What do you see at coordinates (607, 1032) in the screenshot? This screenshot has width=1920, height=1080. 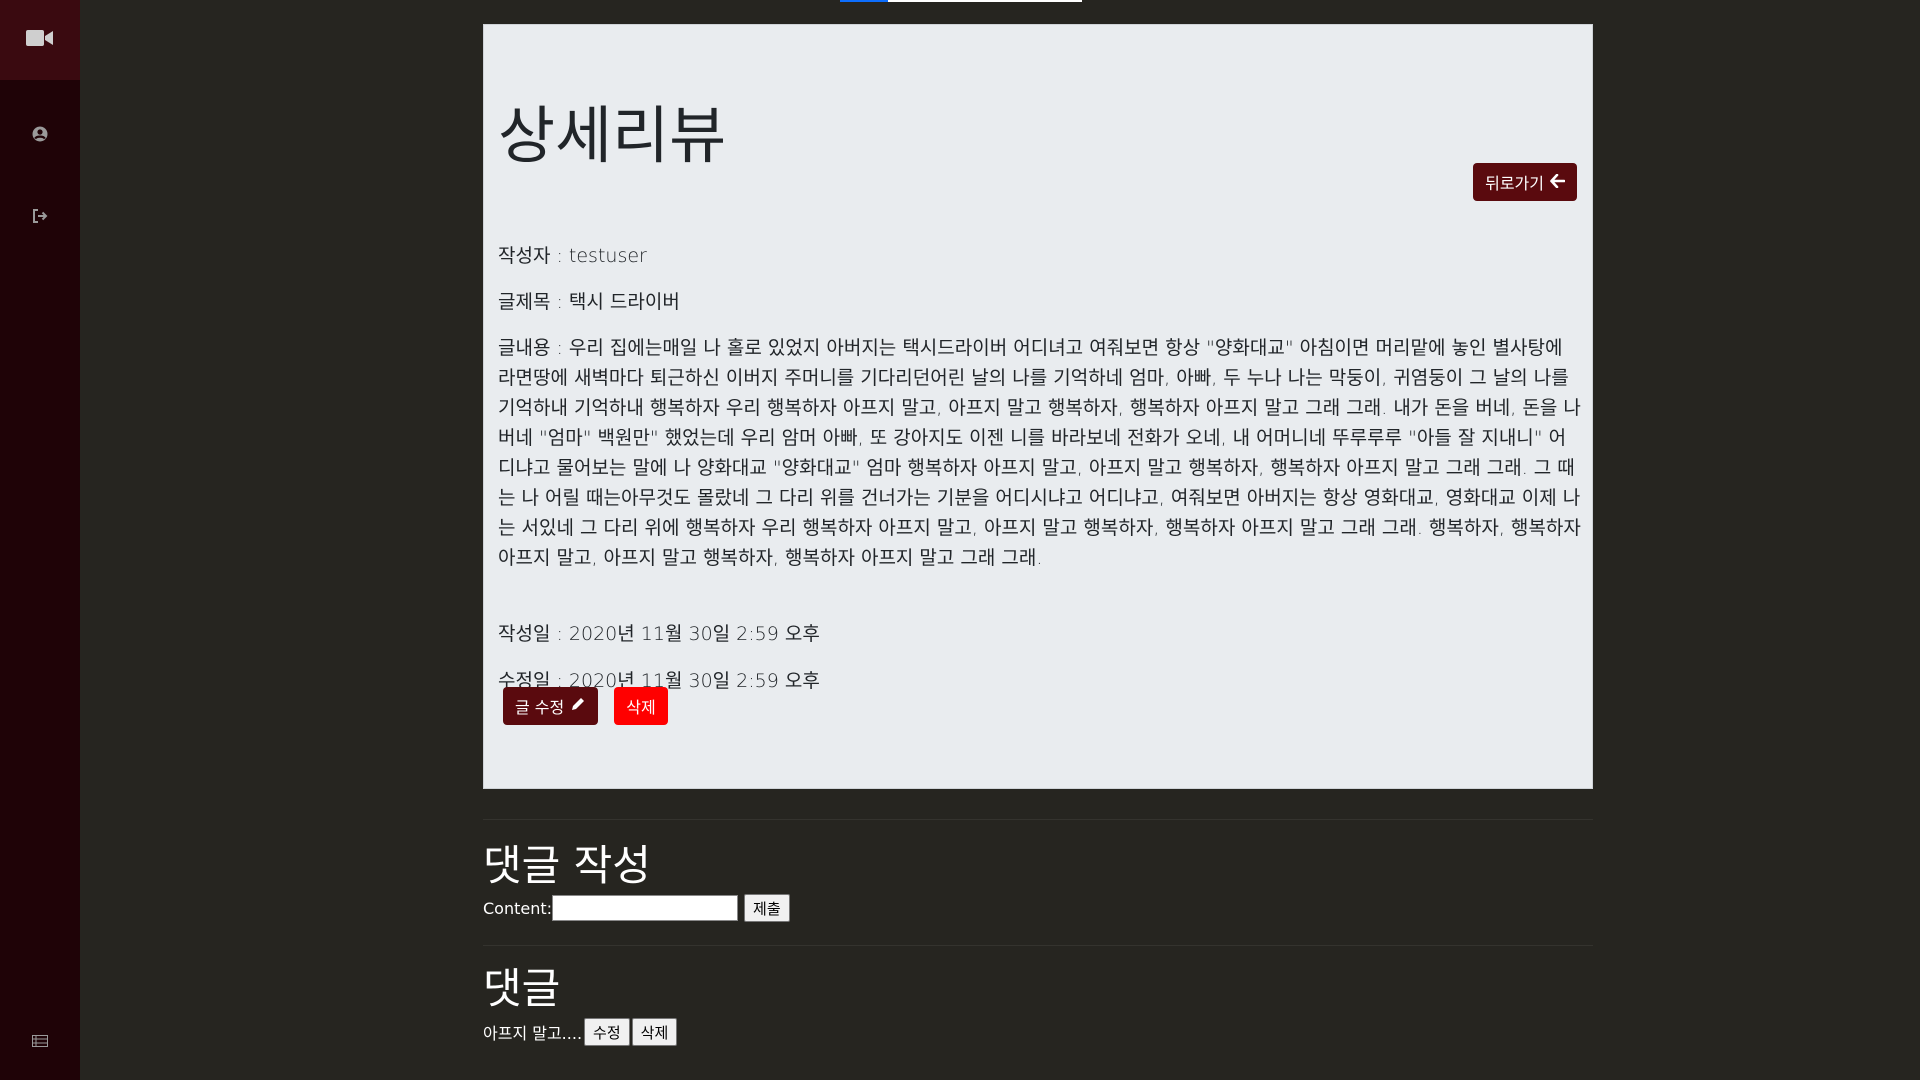 I see `edit-comment-button: 수정` at bounding box center [607, 1032].